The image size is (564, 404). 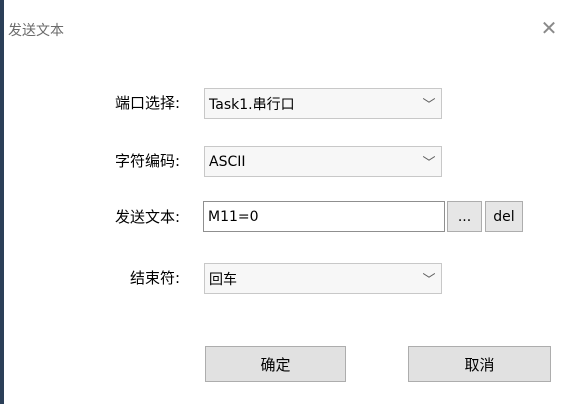 I want to click on terminator-label: 结束符:, so click(x=154, y=278).